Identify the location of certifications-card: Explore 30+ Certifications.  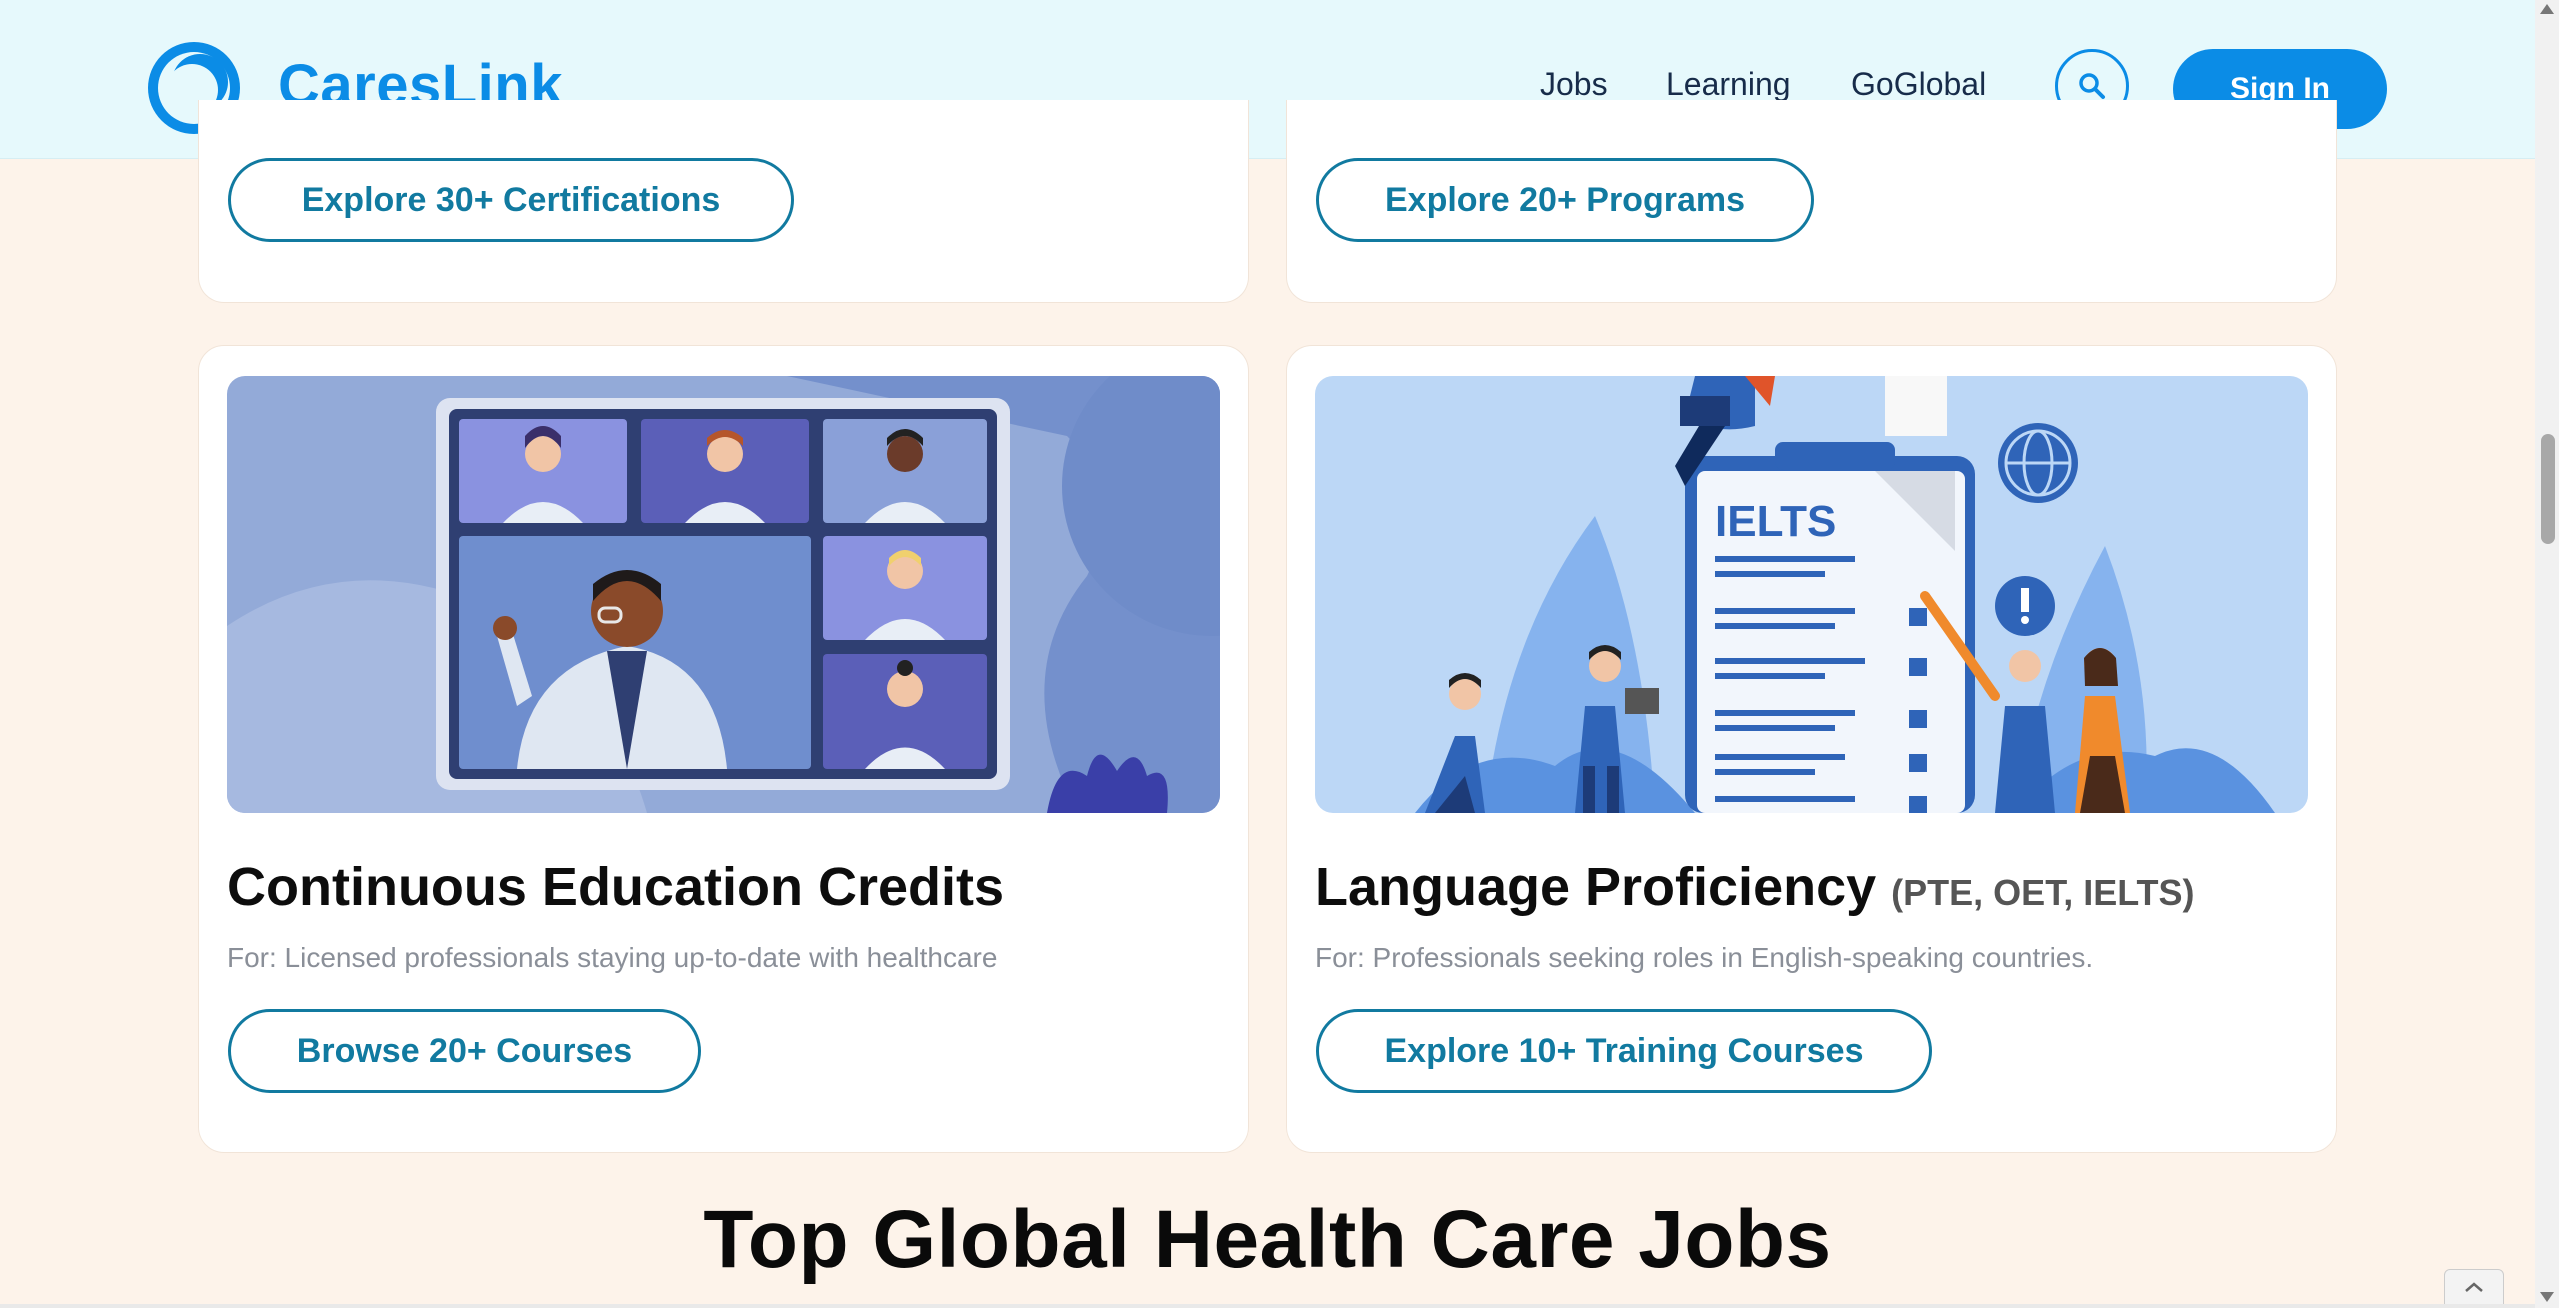
(723, 201).